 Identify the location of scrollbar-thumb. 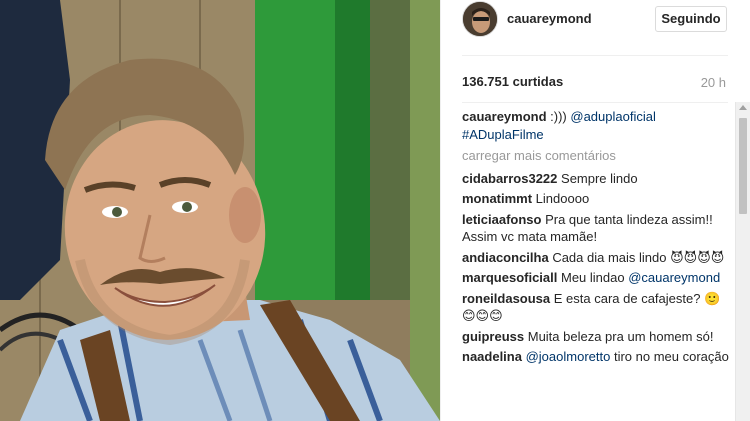
(743, 166).